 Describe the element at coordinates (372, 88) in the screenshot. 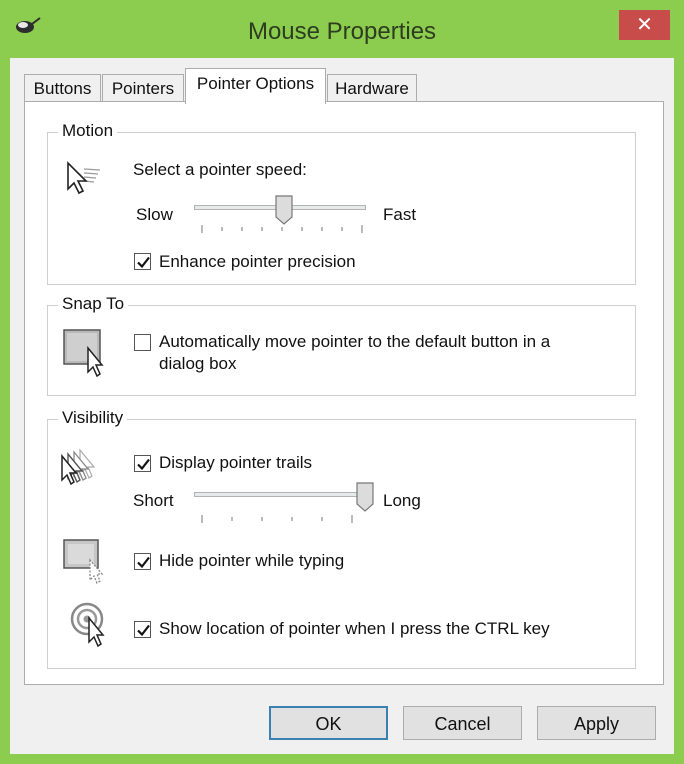

I see `tab-hardware: Hardware` at that location.